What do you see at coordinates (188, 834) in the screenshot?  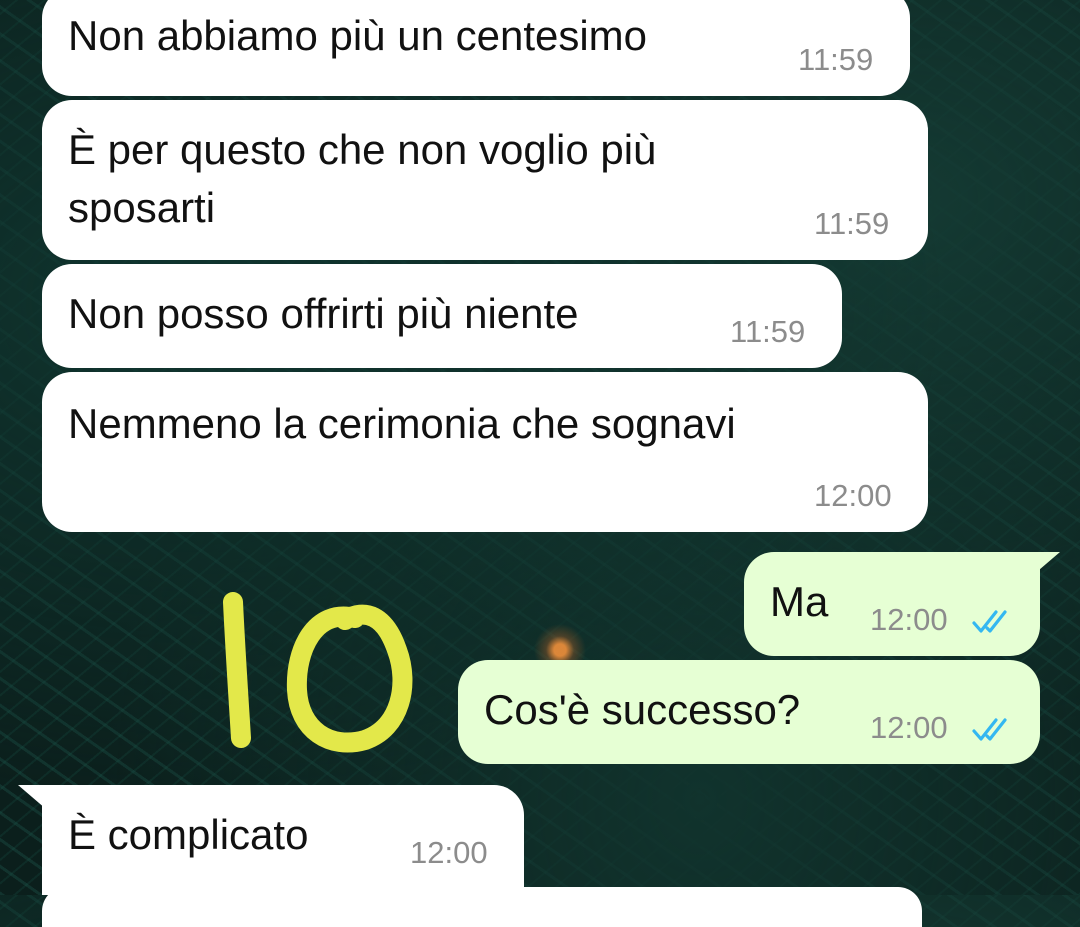 I see `message-text: È complicato` at bounding box center [188, 834].